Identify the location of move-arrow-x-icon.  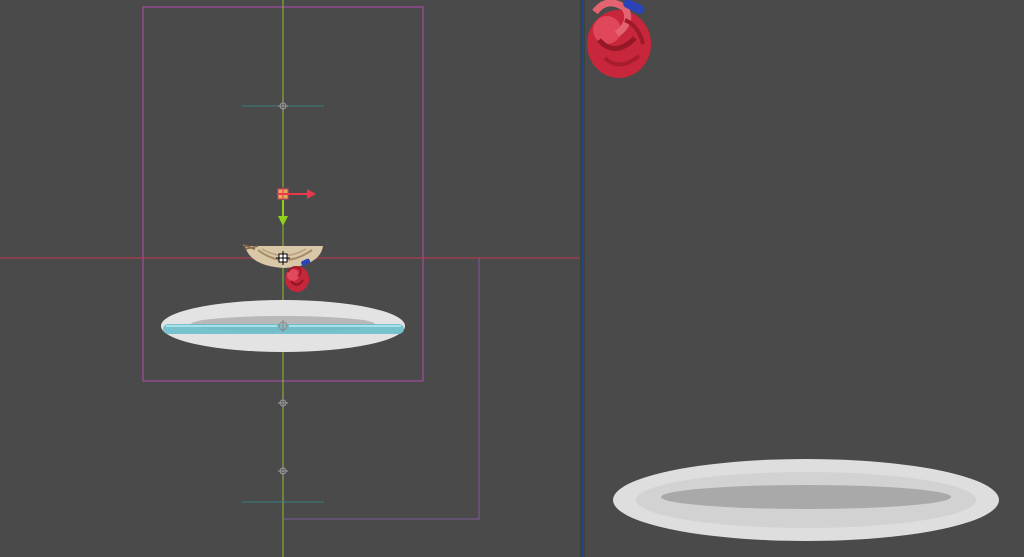
(311, 194).